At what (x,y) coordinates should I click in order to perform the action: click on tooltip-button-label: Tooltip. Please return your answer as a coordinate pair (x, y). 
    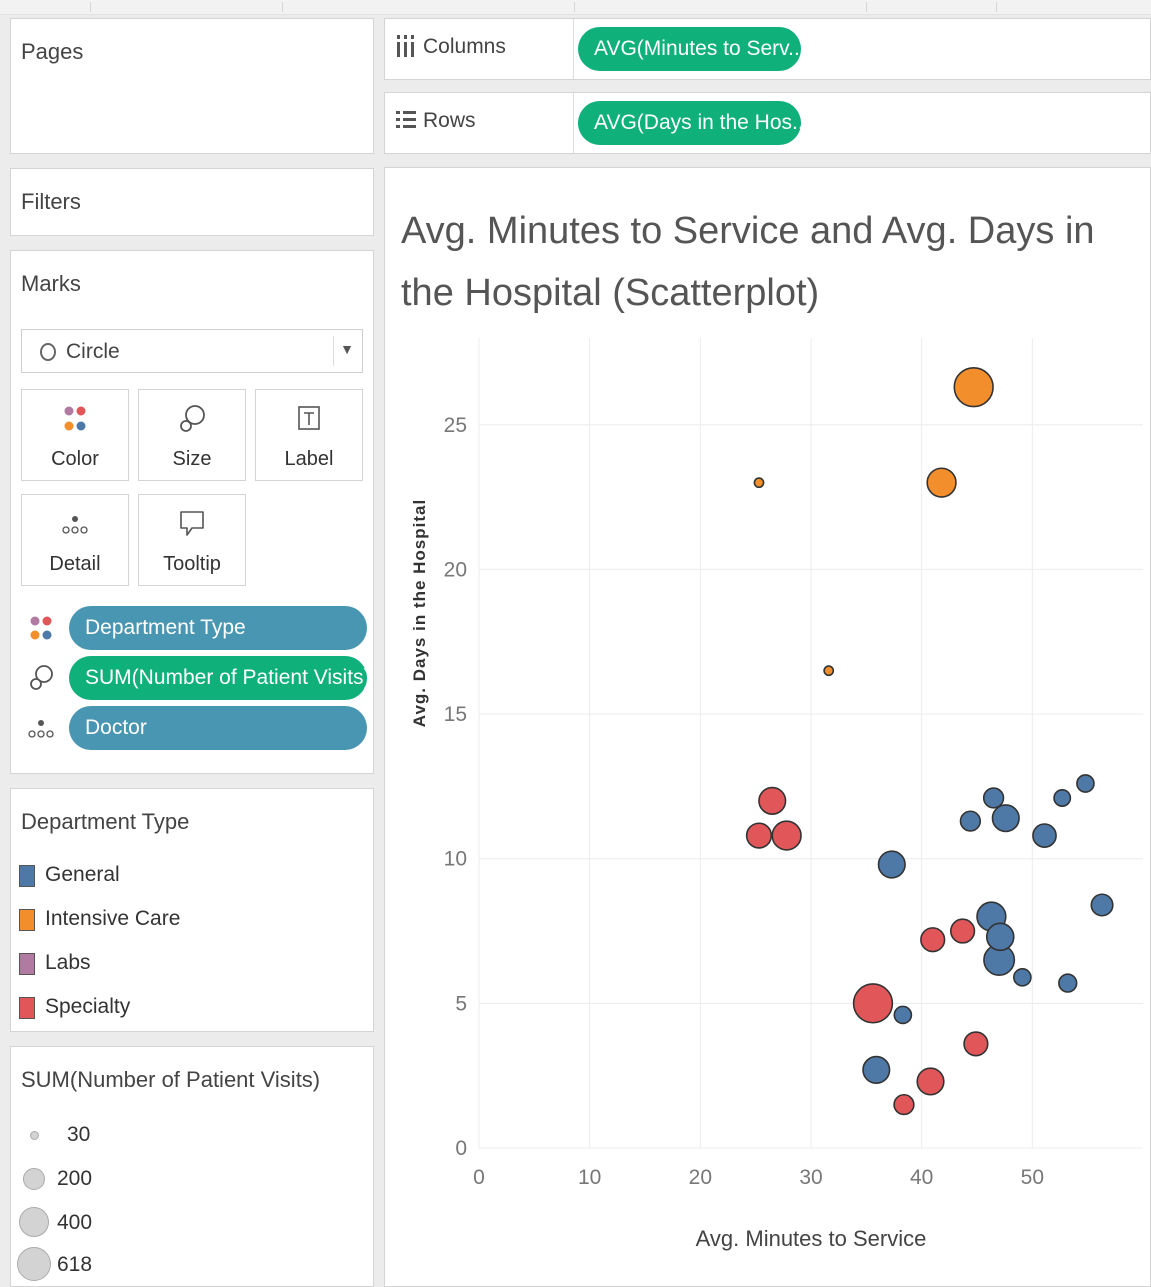
    Looking at the image, I should click on (192, 564).